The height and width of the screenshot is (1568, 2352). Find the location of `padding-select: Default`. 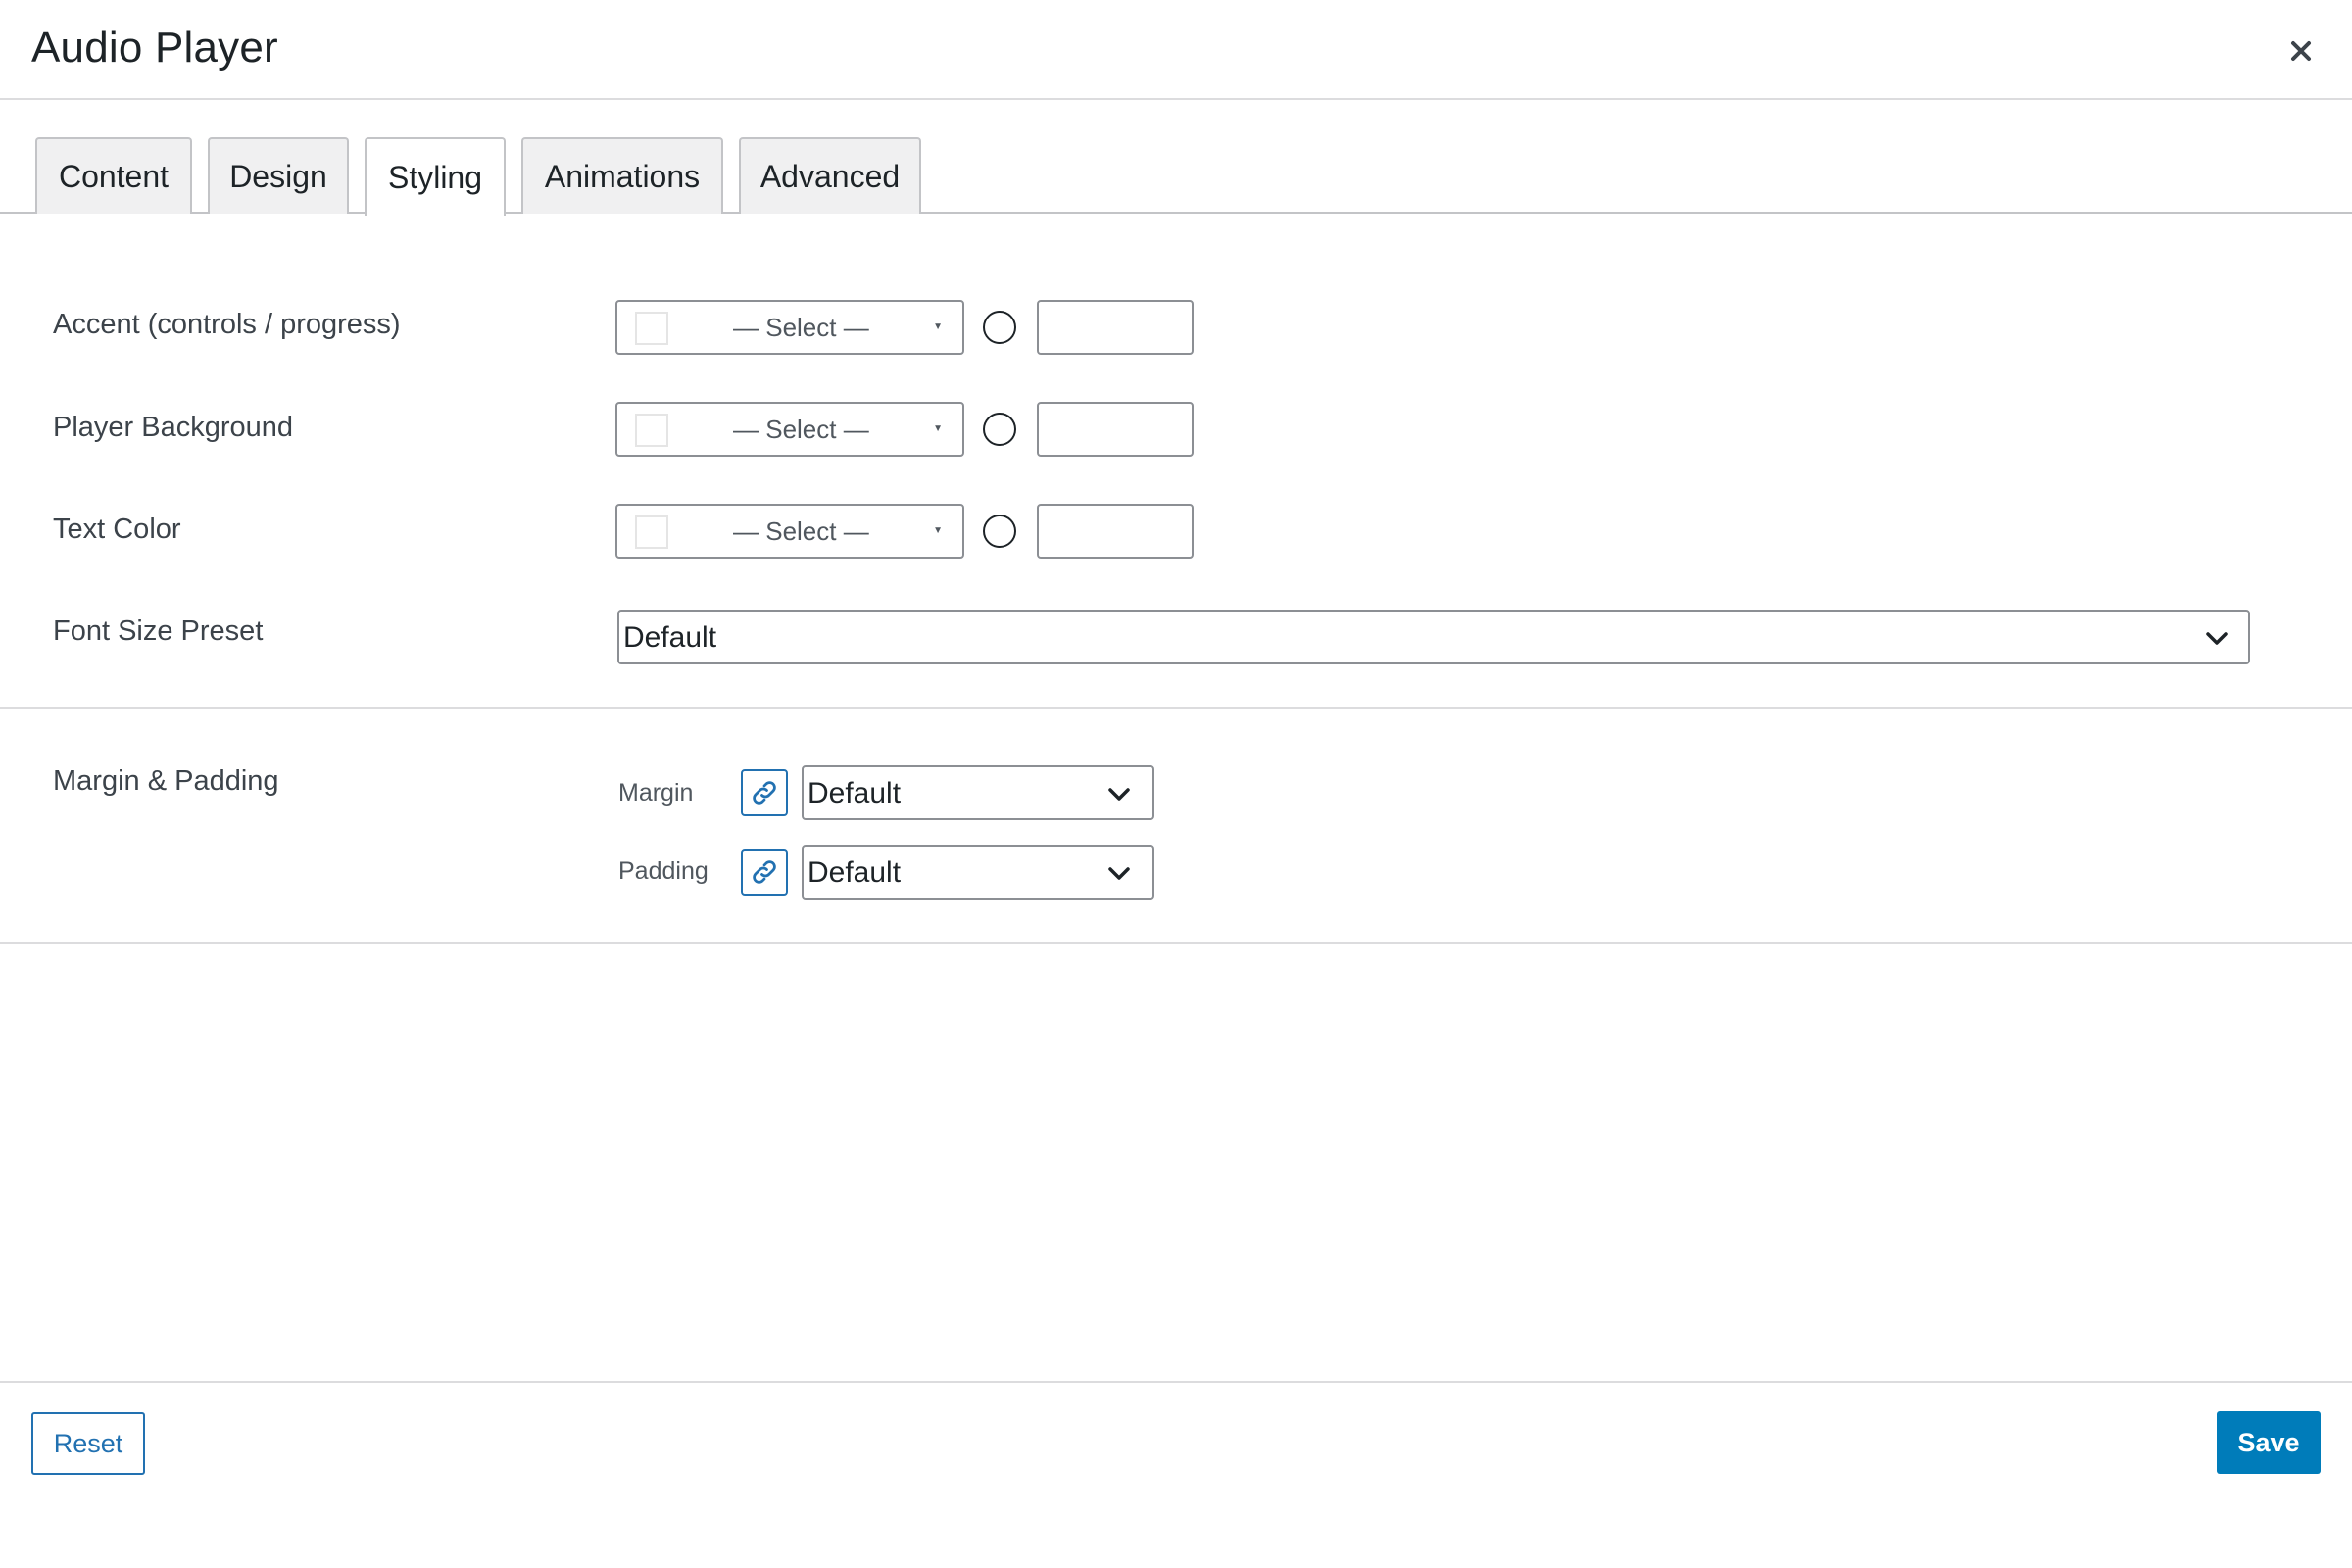

padding-select: Default is located at coordinates (978, 872).